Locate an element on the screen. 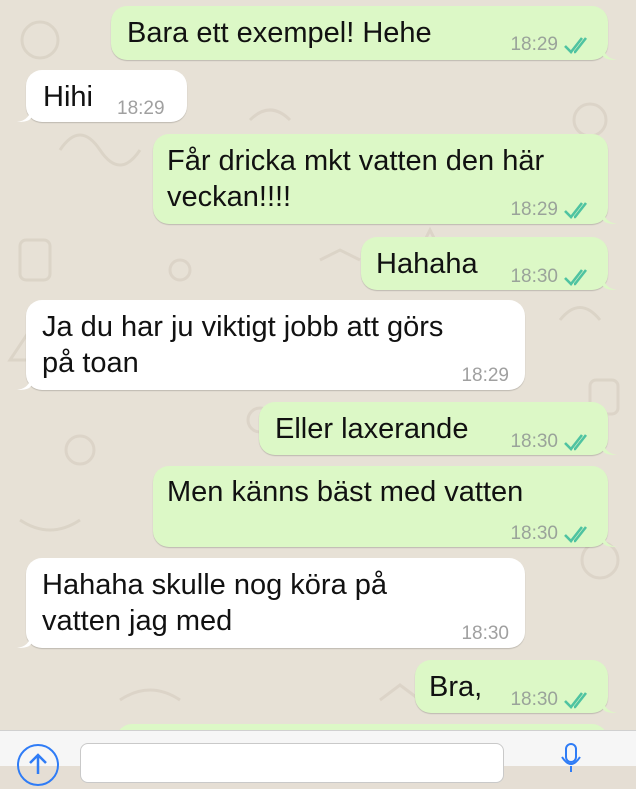  message-text-line: Ja du har ju viktigt jobb att görs is located at coordinates (243, 327).